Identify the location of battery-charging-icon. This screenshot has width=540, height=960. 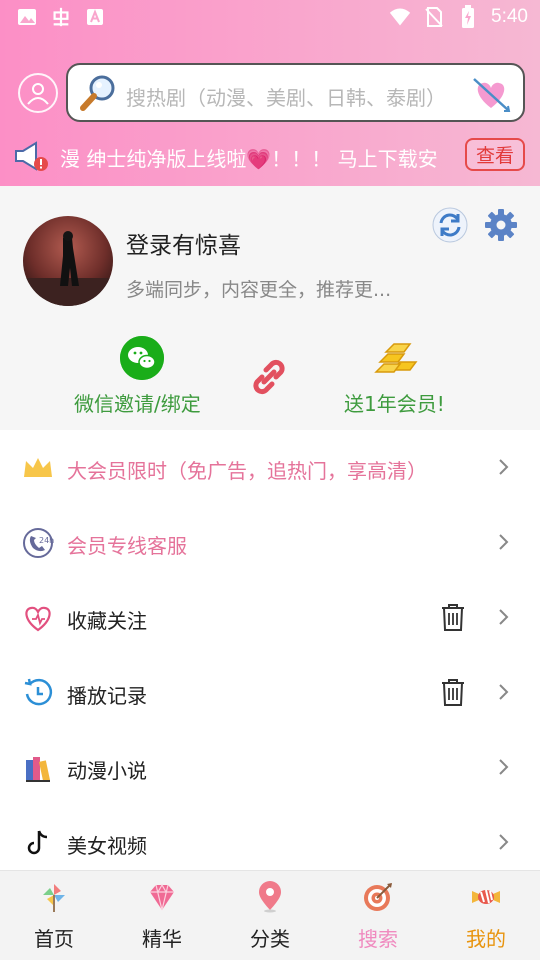
(468, 16).